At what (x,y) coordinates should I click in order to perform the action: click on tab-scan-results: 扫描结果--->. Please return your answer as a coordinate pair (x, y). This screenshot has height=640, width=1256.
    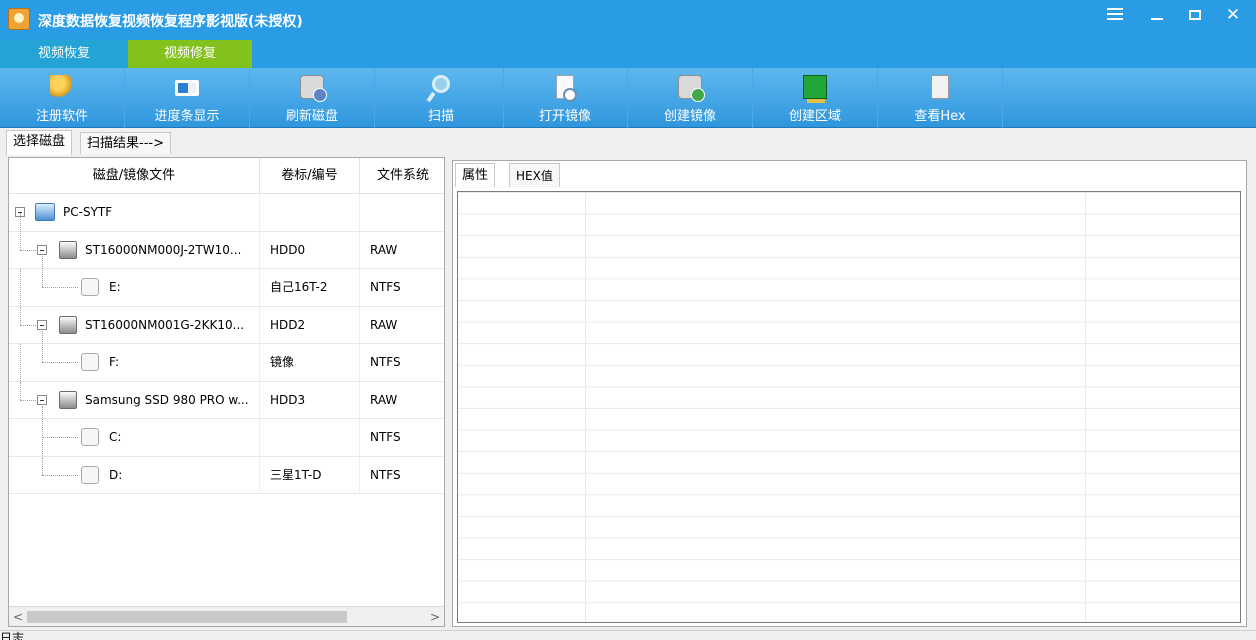
    Looking at the image, I should click on (125, 143).